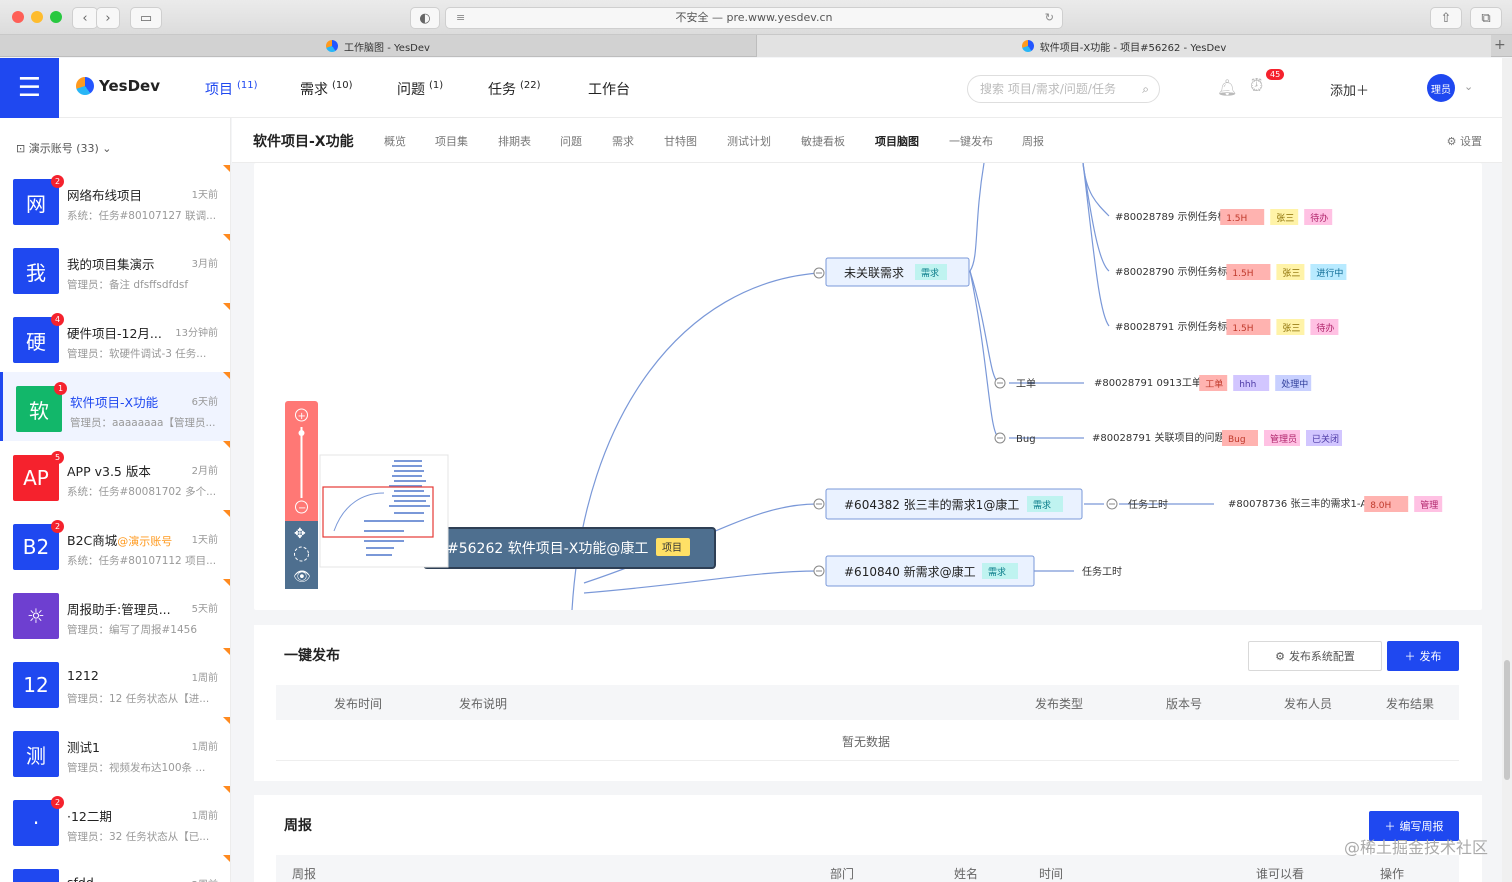 This screenshot has width=1512, height=882. What do you see at coordinates (115, 868) in the screenshot?
I see `project-list-item: sfdd 2周前` at bounding box center [115, 868].